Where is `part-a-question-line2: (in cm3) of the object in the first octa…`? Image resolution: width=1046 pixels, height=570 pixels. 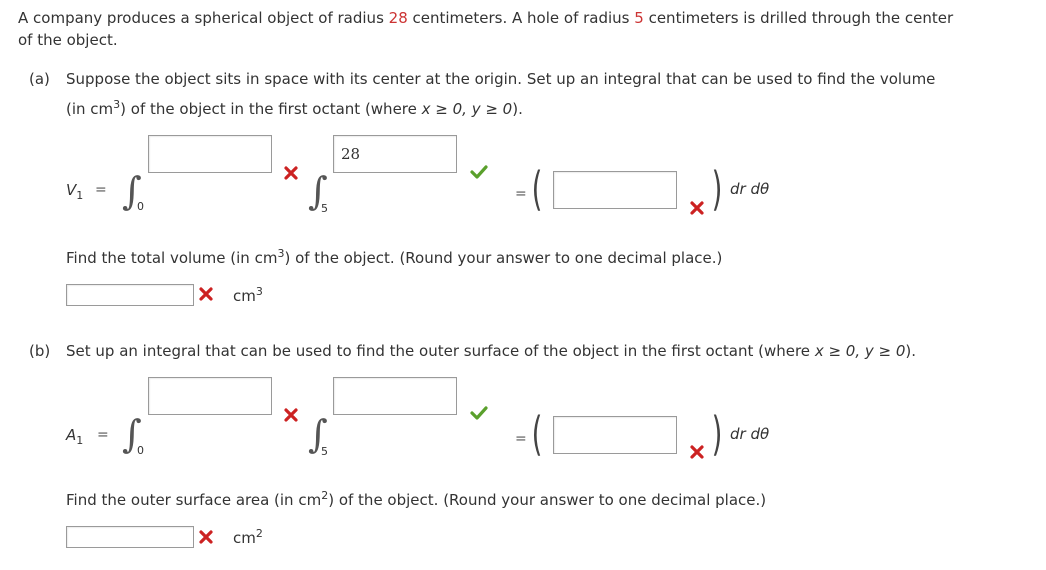 part-a-question-line2: (in cm3) of the object in the first octa… is located at coordinates (294, 108).